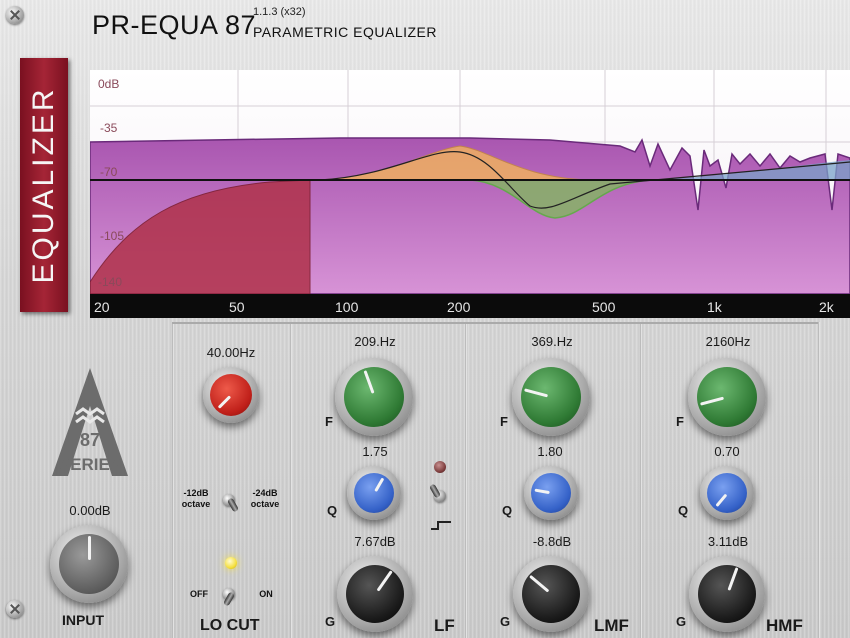  I want to click on logo-series: SERIES, so click(90, 464).